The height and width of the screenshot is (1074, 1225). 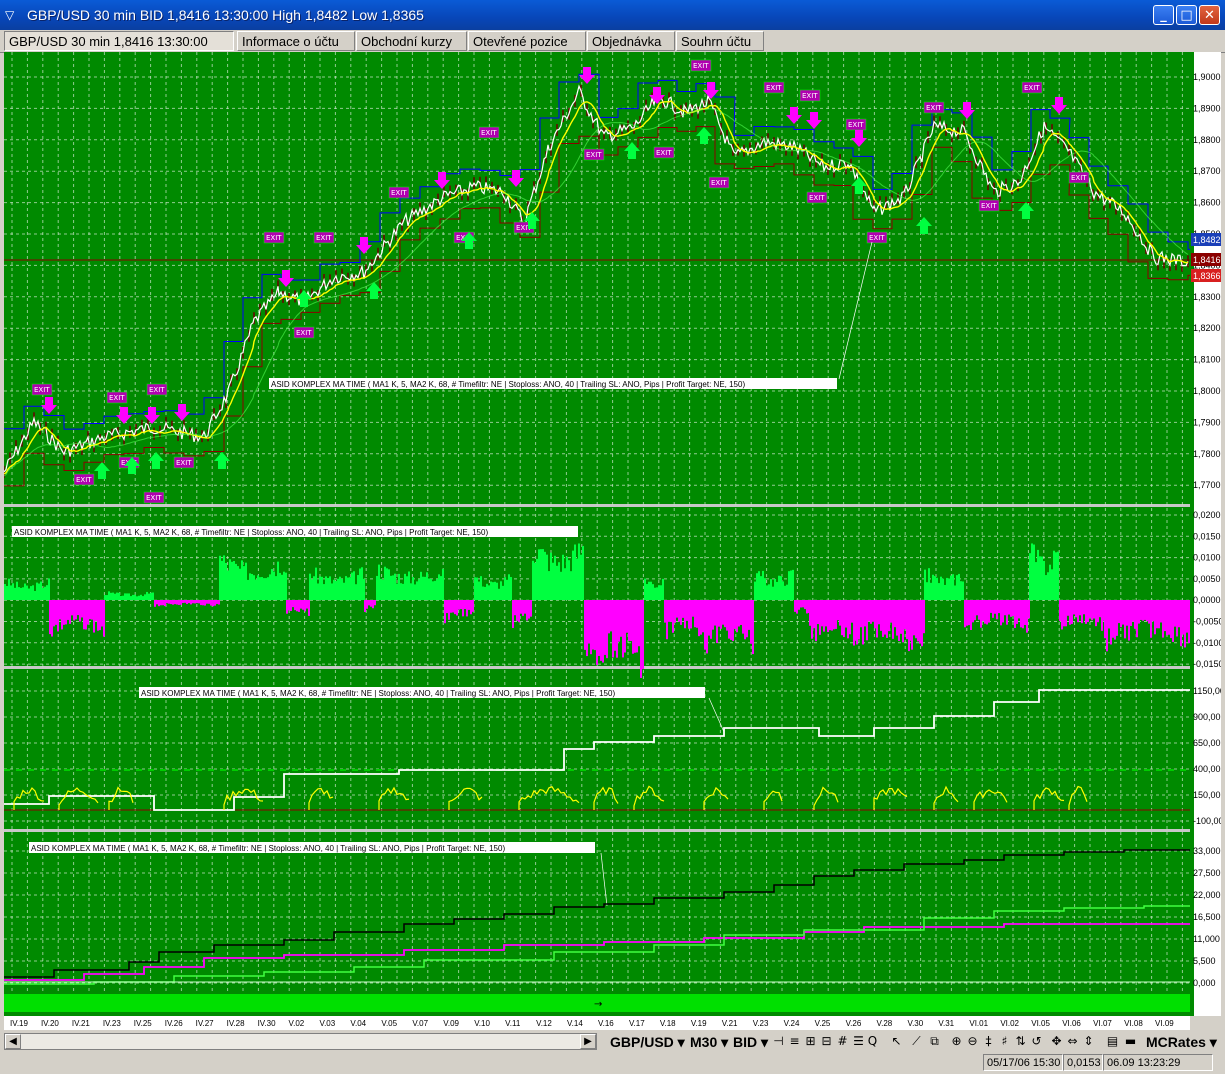 I want to click on feed-selector: MCRates ▾, so click(x=1181, y=1042).